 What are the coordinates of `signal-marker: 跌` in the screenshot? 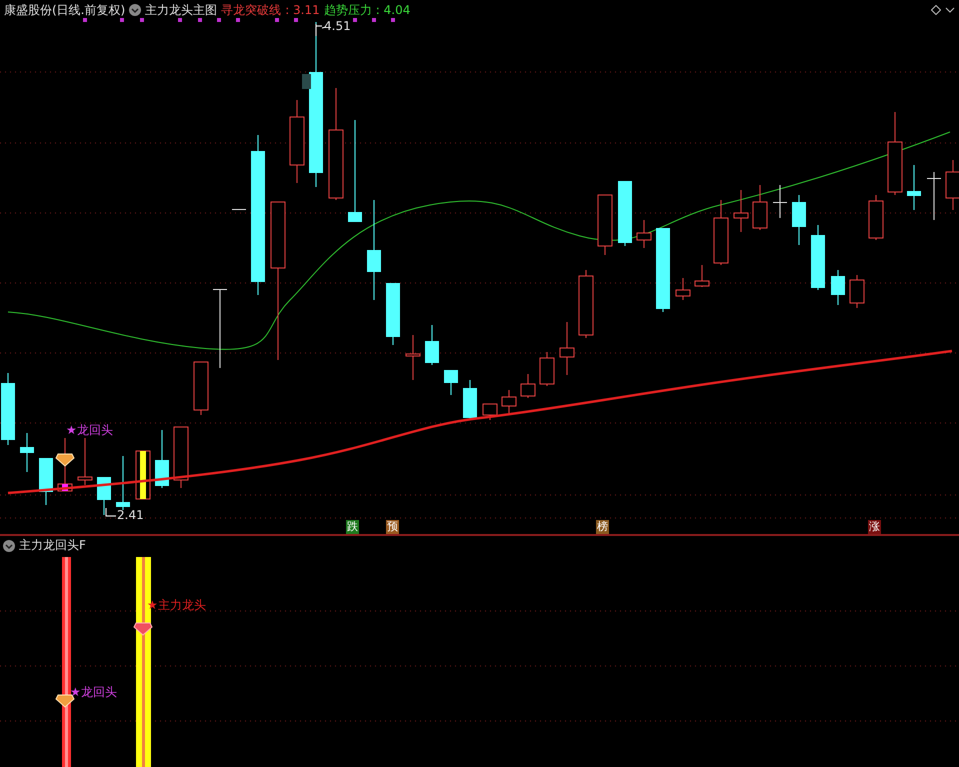 It's located at (352, 527).